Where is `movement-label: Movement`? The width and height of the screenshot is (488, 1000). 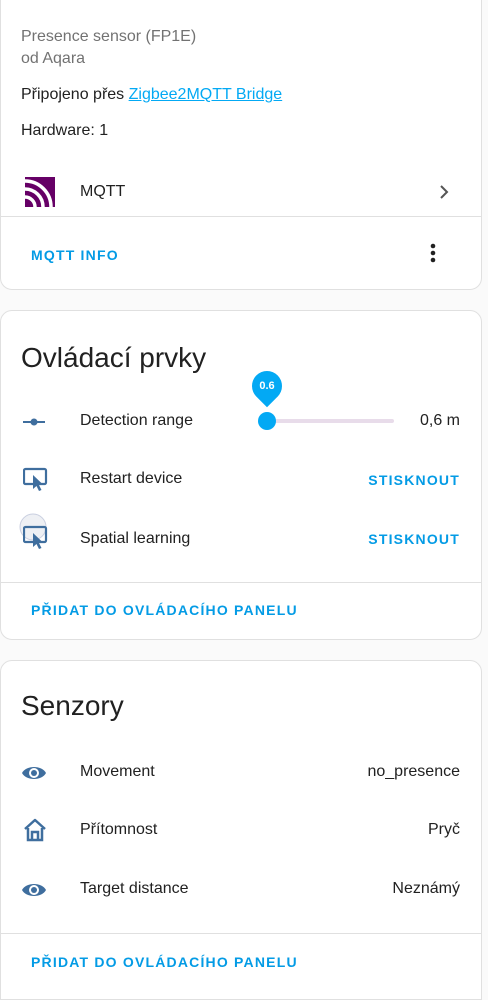
movement-label: Movement is located at coordinates (117, 771).